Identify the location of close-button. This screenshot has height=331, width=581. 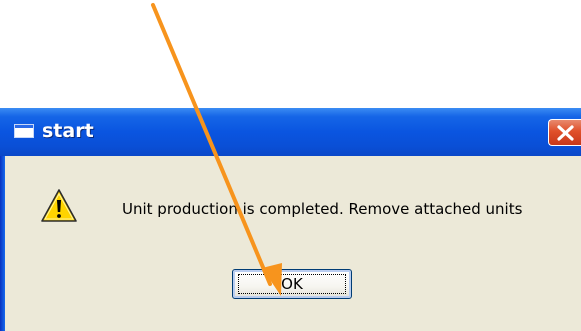
(564, 132).